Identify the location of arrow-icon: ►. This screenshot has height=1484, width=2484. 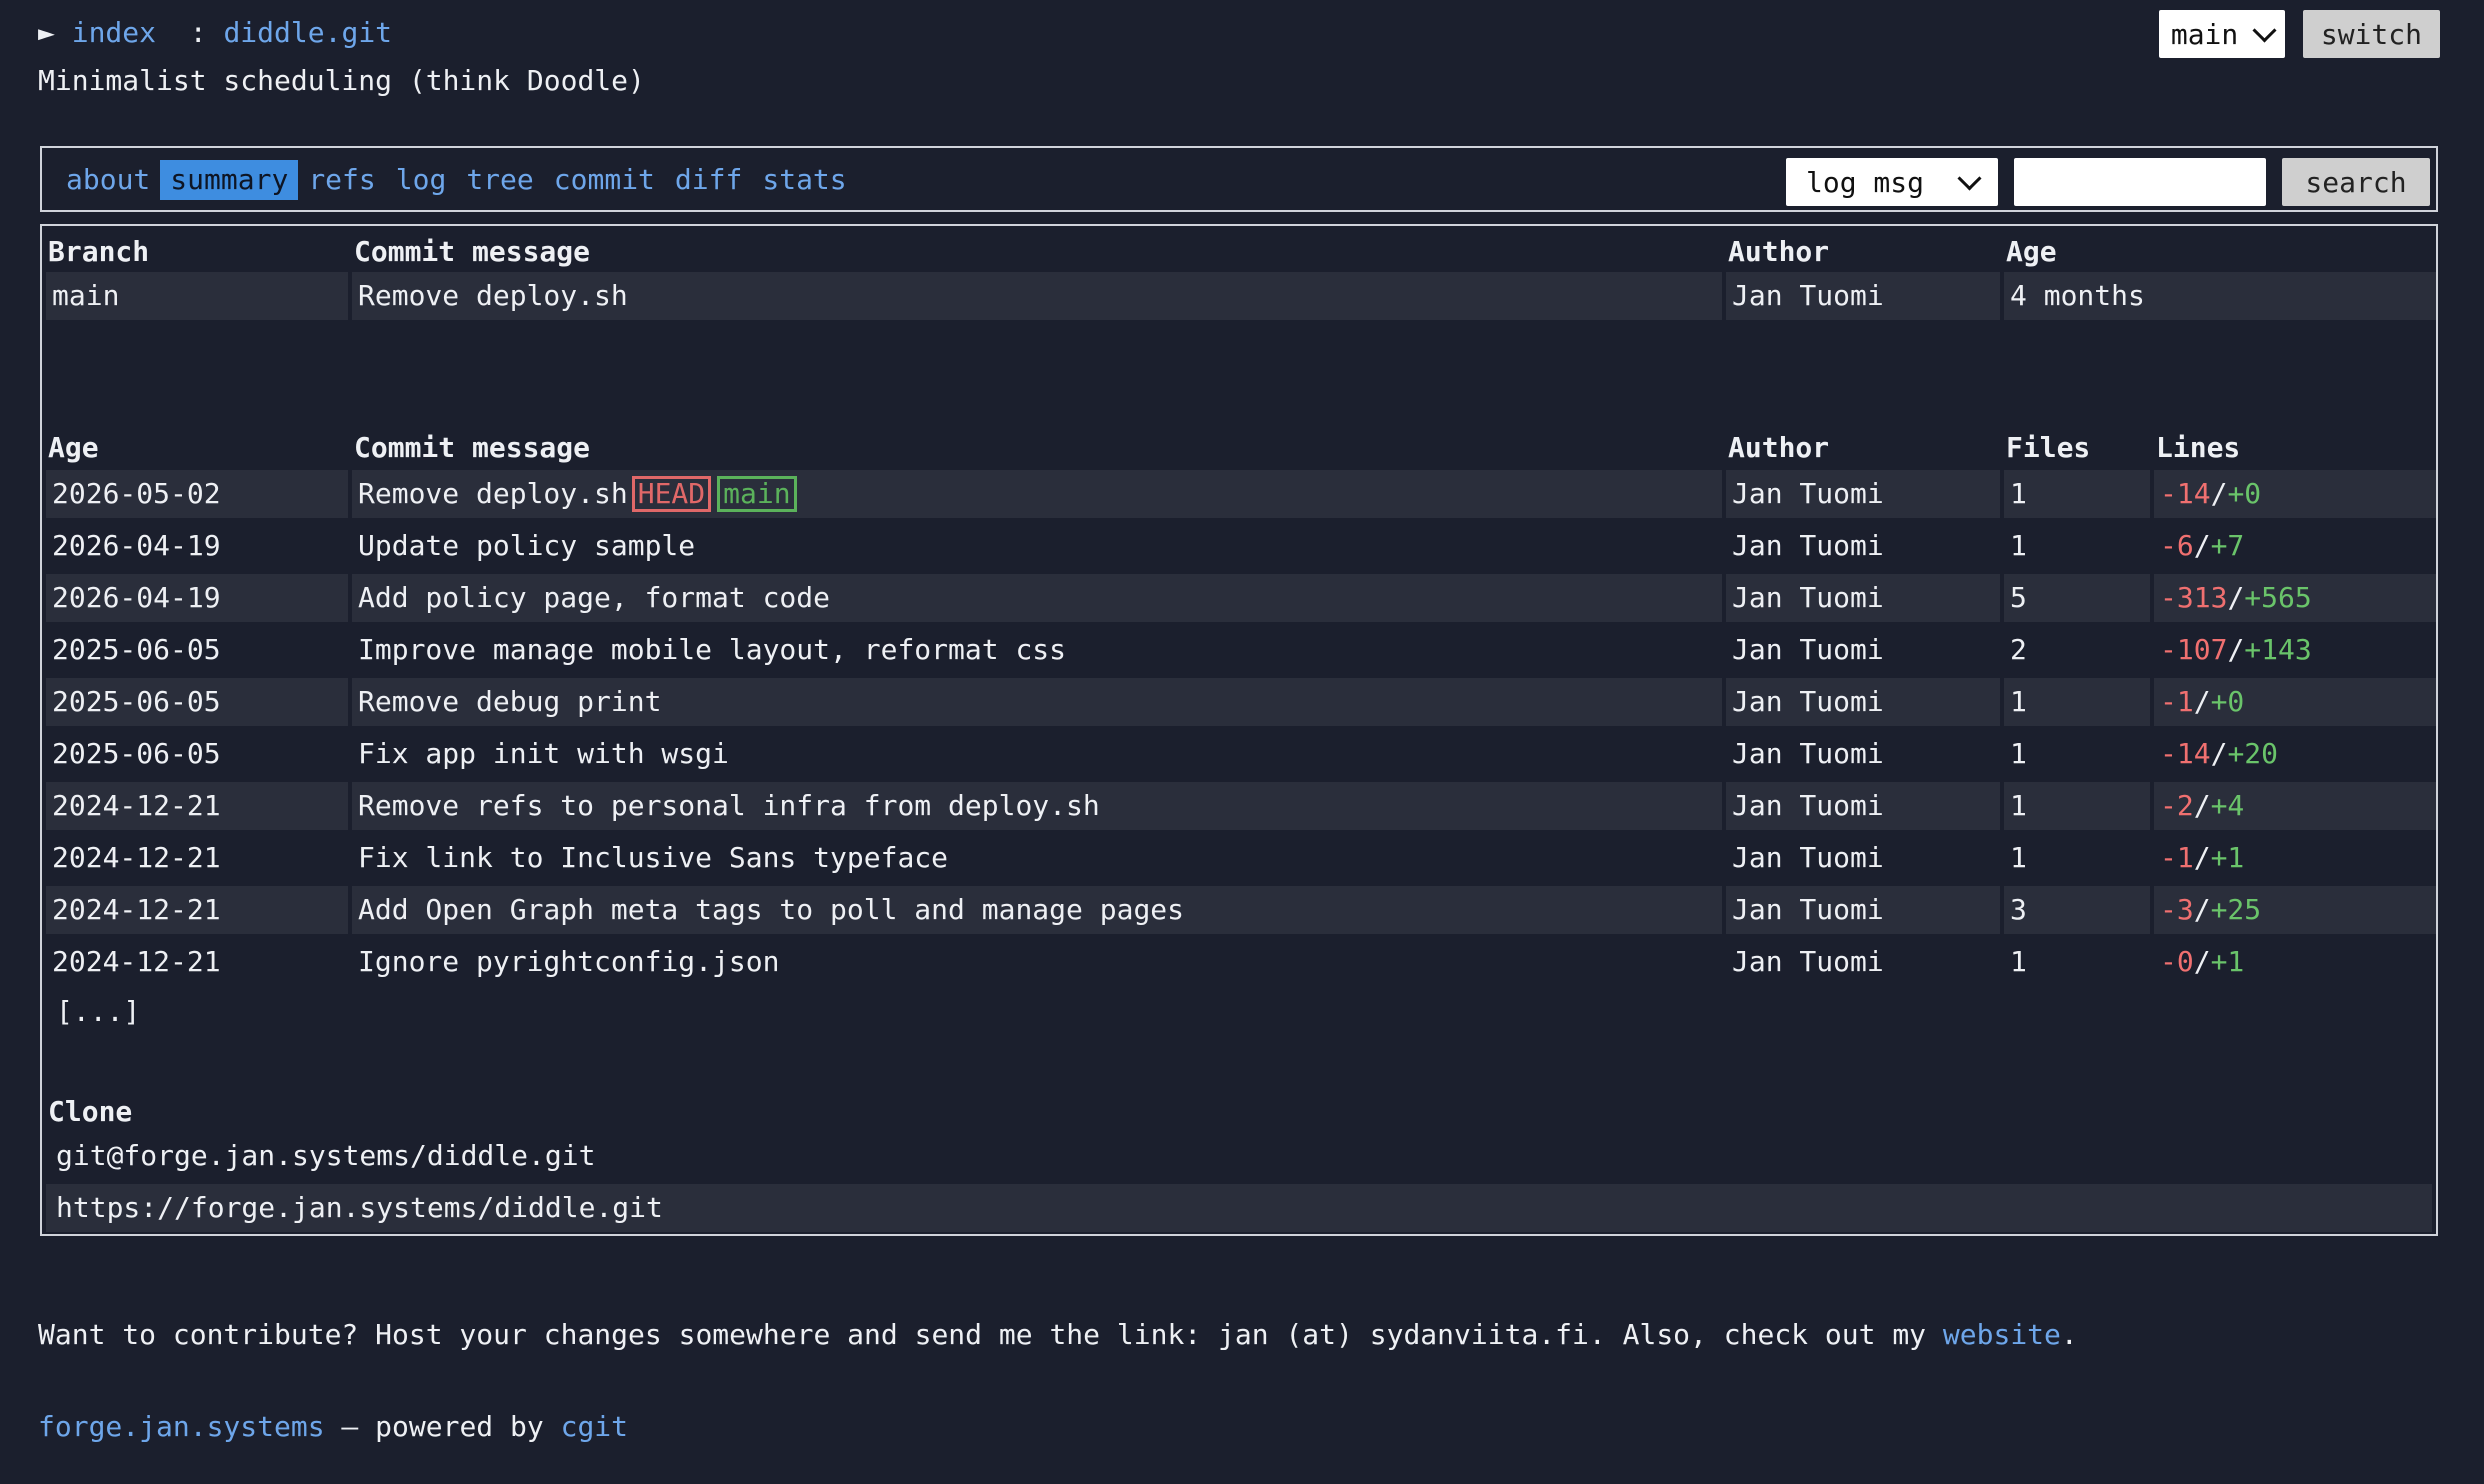
(46, 32).